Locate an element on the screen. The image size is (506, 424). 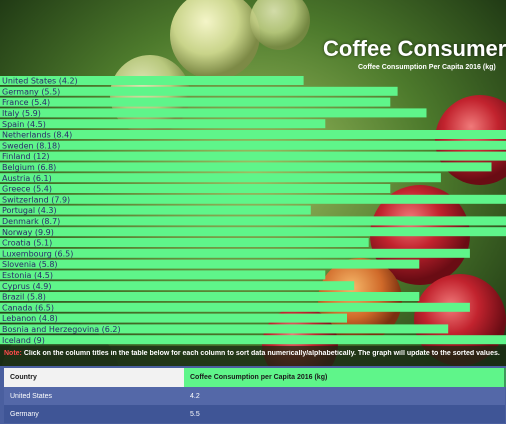
table-cell-value: 4.2 is located at coordinates (344, 396).